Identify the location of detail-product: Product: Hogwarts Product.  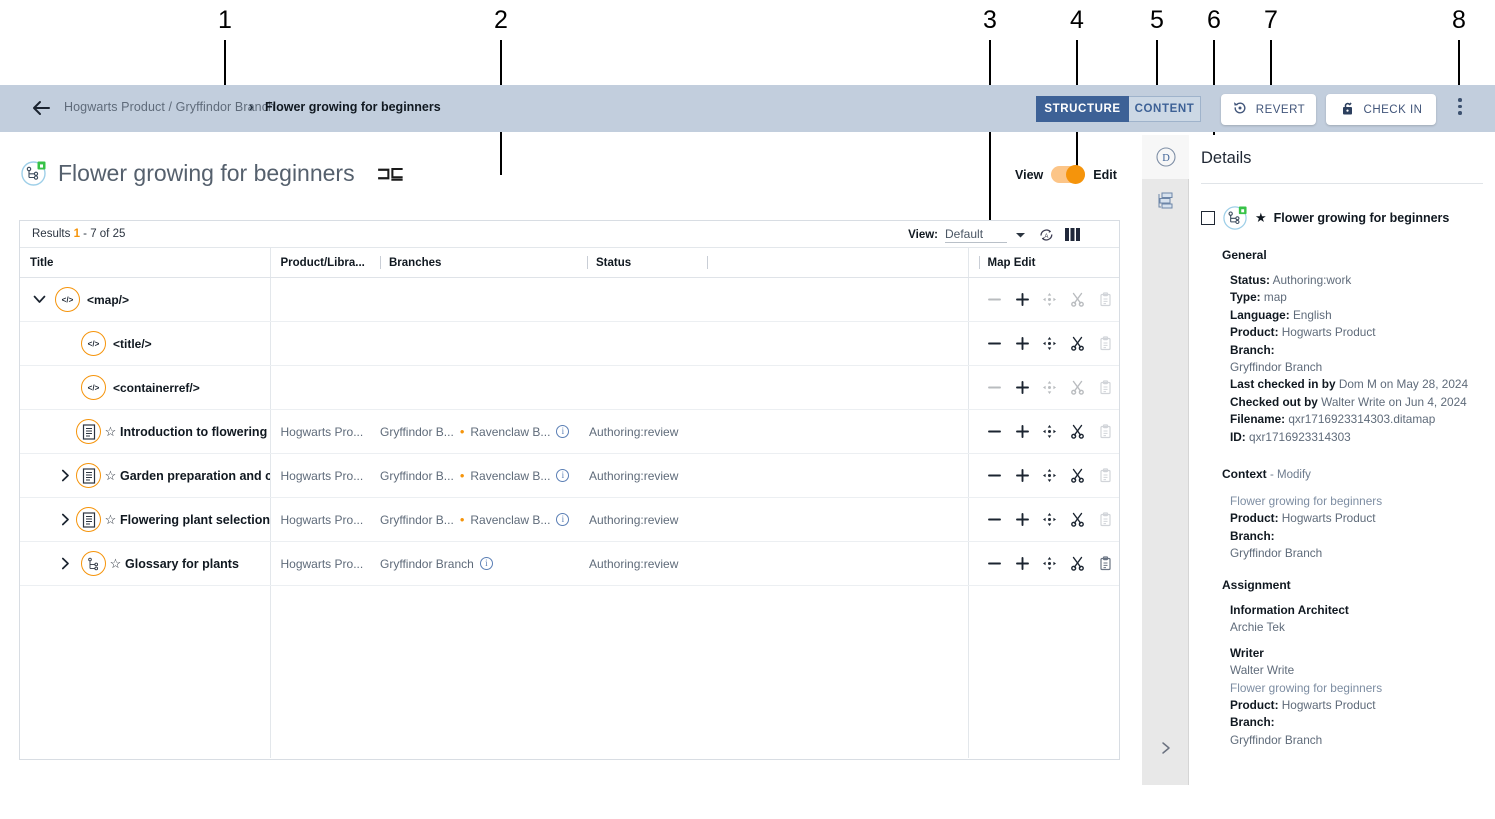
(1303, 332).